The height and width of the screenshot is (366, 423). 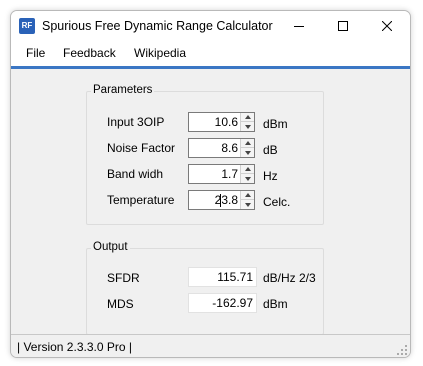 What do you see at coordinates (226, 122) in the screenshot?
I see `input-3oip-value: 10.6` at bounding box center [226, 122].